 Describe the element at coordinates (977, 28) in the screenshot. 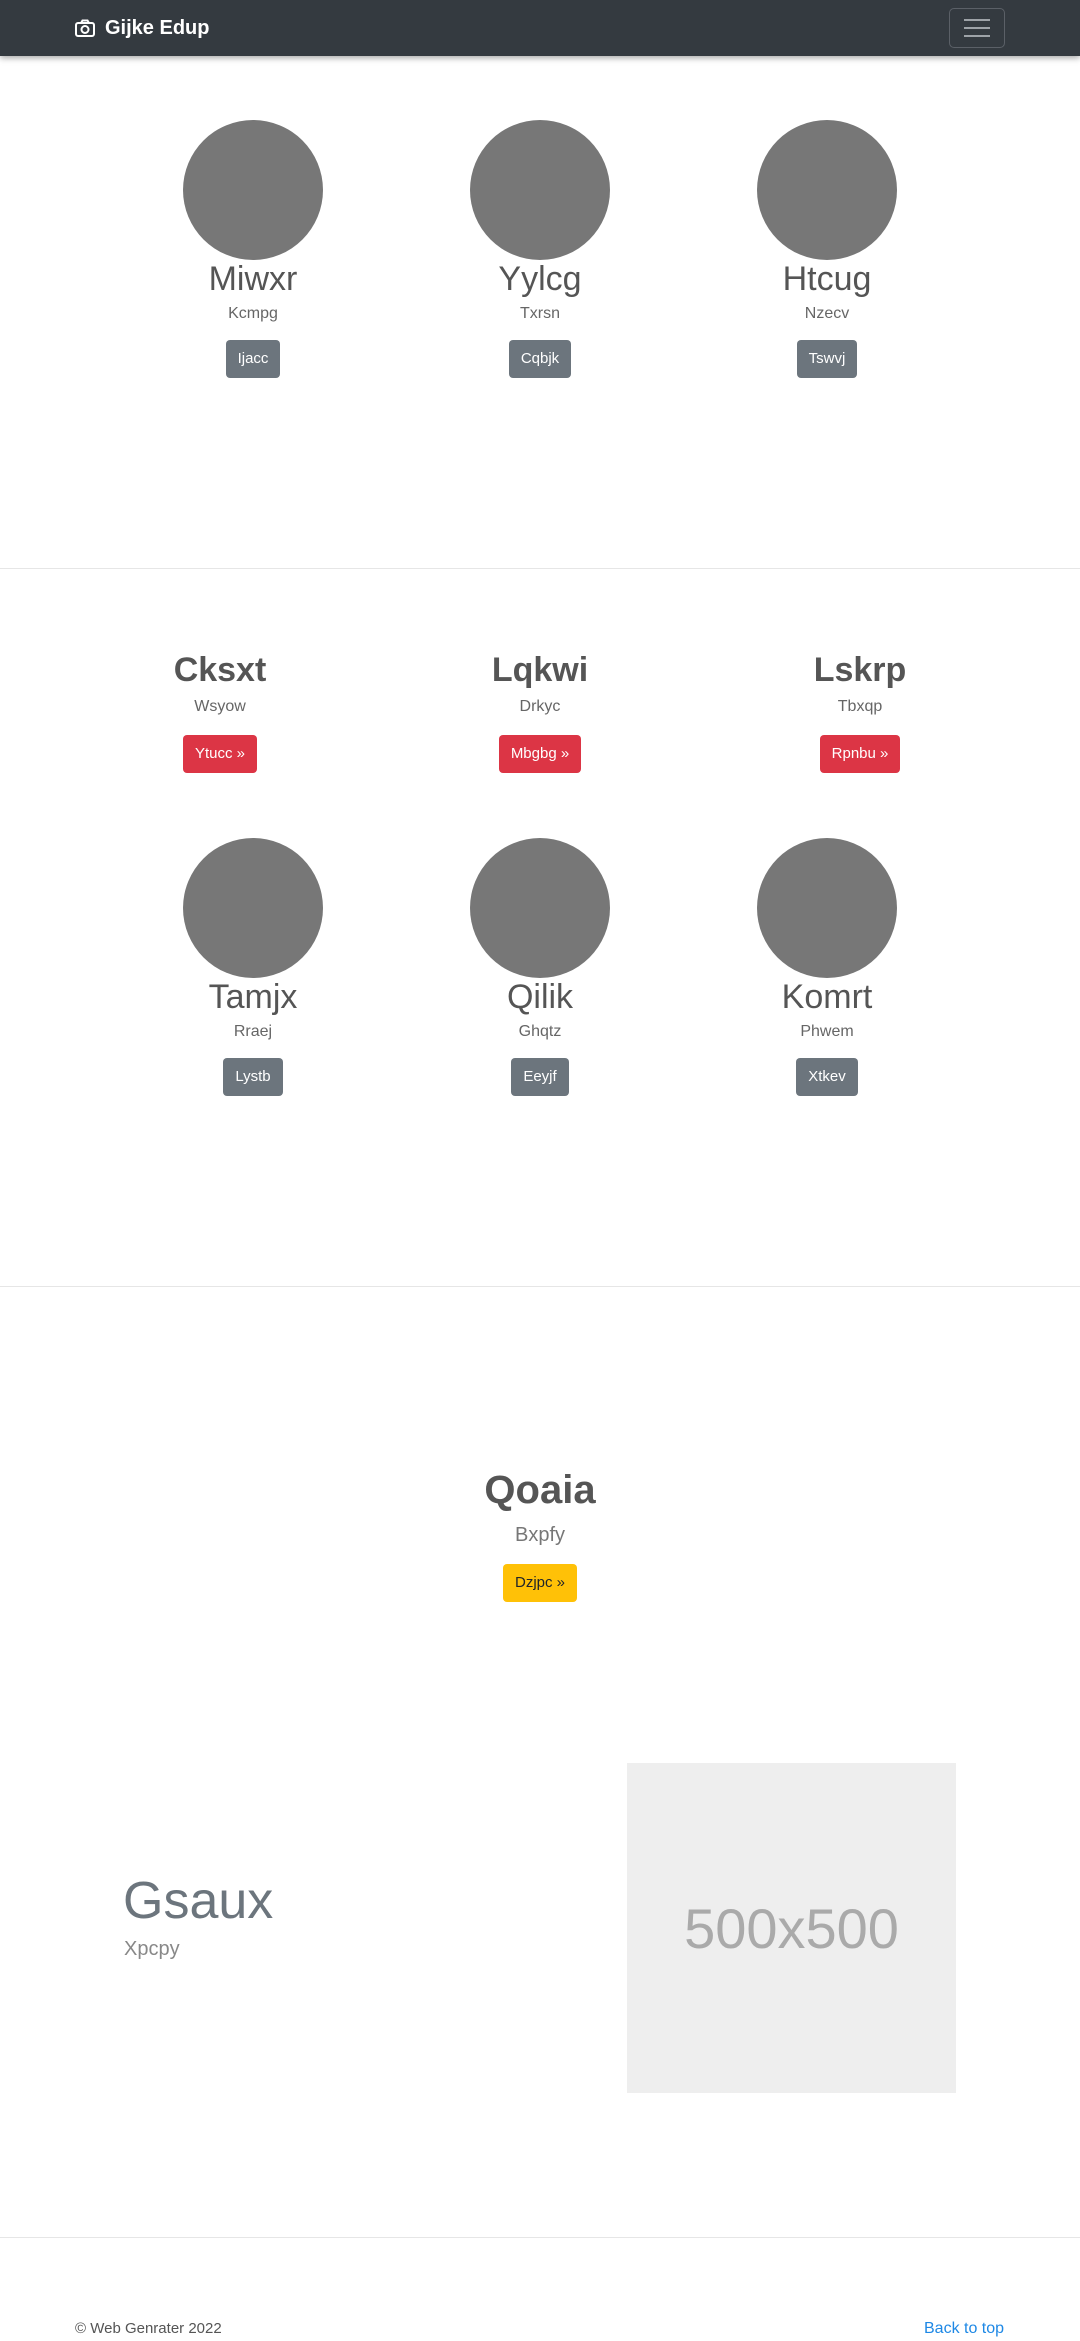

I see `navbar-toggler-button` at that location.